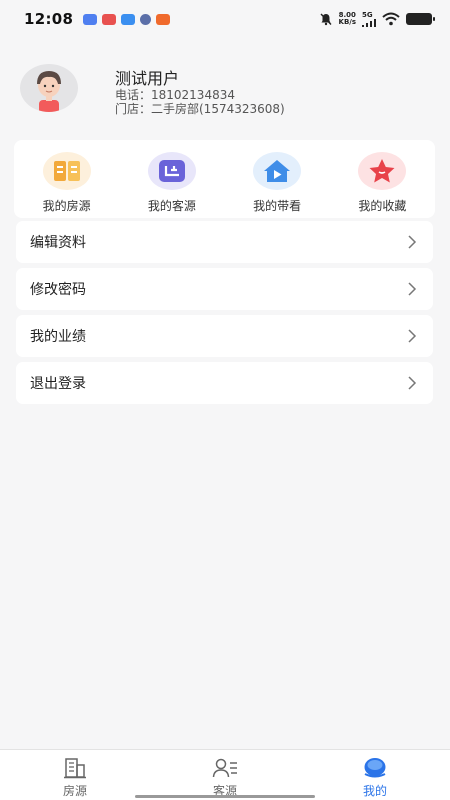 The width and height of the screenshot is (450, 800). Describe the element at coordinates (375, 768) in the screenshot. I see `profile-icon` at that location.